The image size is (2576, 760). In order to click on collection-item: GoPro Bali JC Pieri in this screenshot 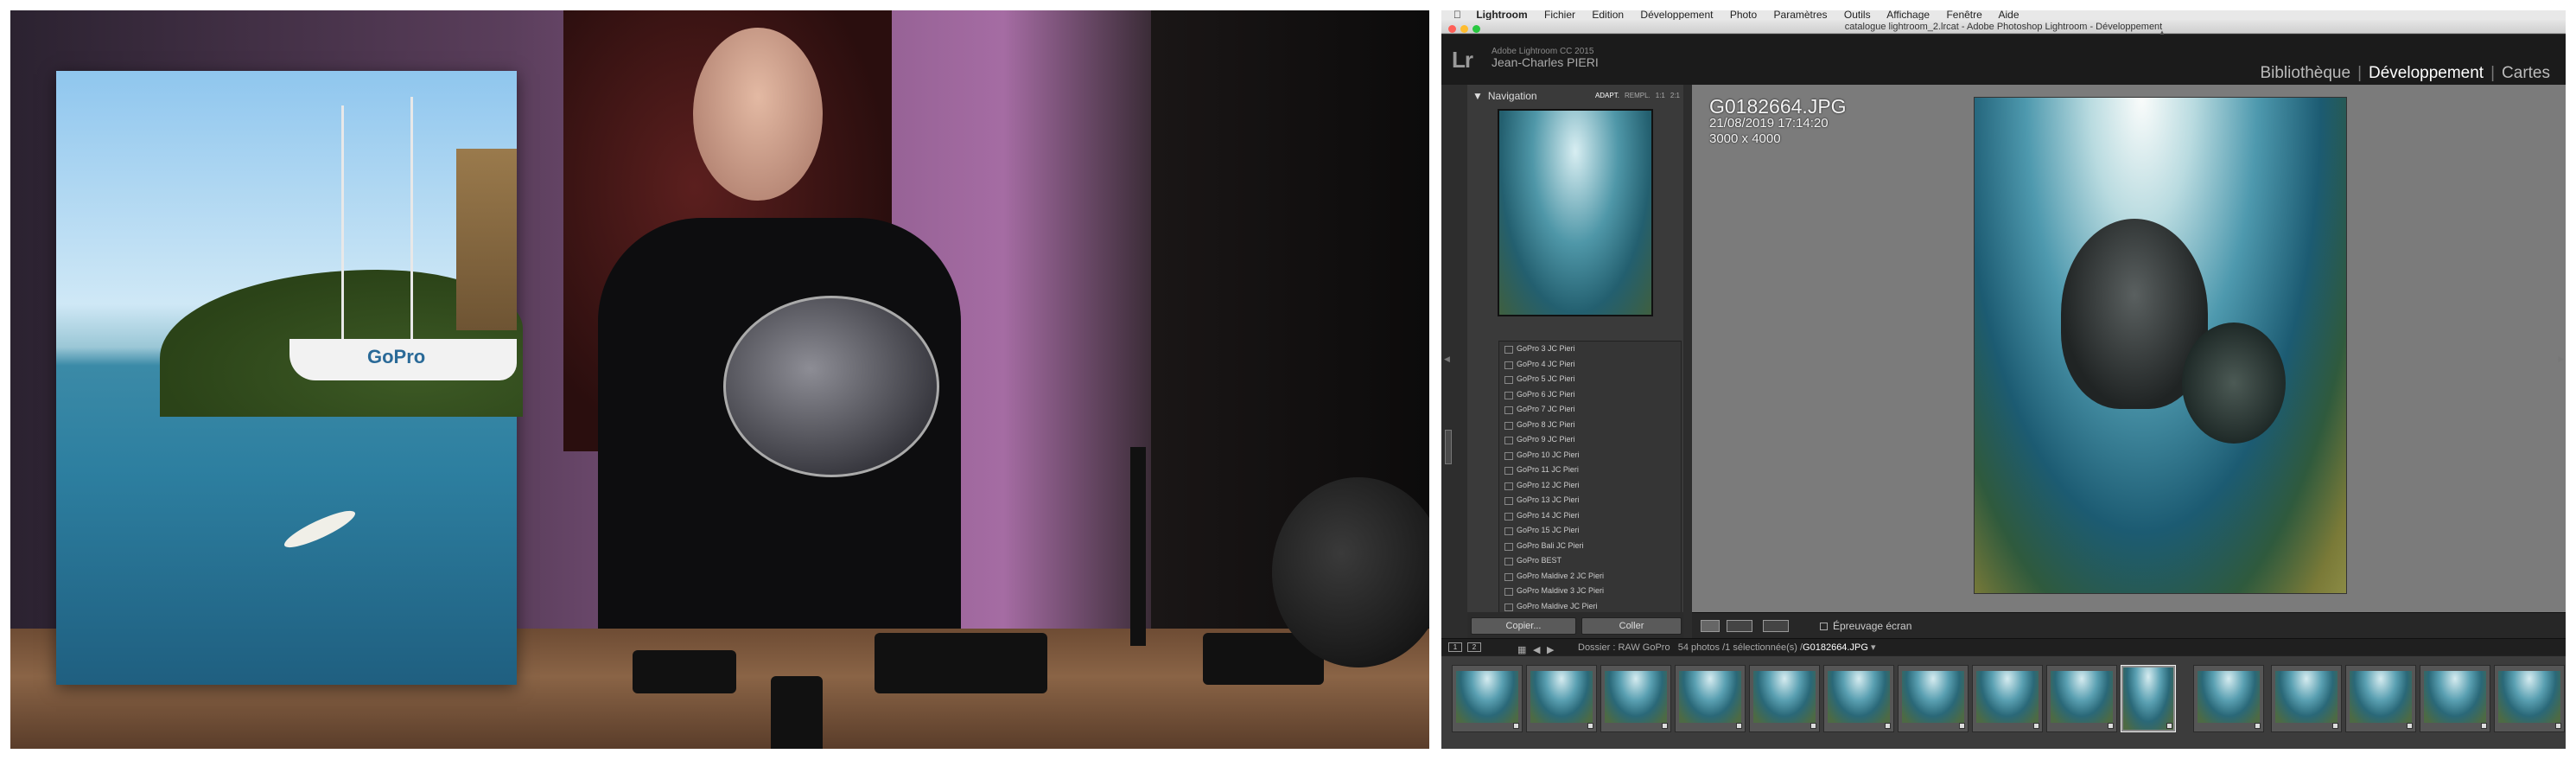, I will do `click(1590, 546)`.